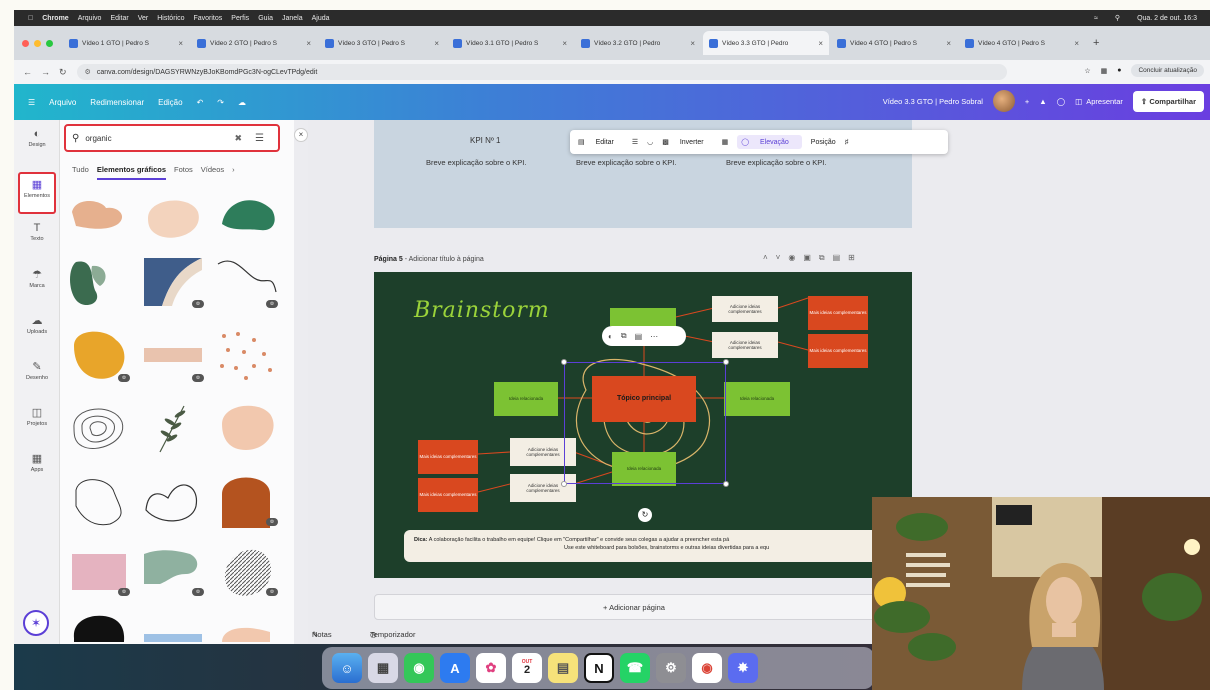  I want to click on browser-tab: Vídeo 3 GTO | Pedro S ×, so click(382, 43).